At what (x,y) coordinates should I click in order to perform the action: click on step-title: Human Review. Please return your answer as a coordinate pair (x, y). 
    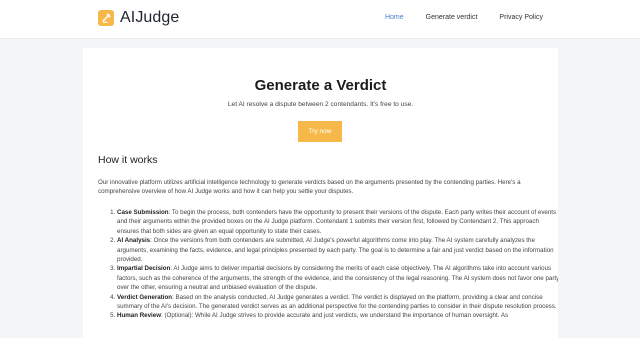
    Looking at the image, I should click on (139, 316).